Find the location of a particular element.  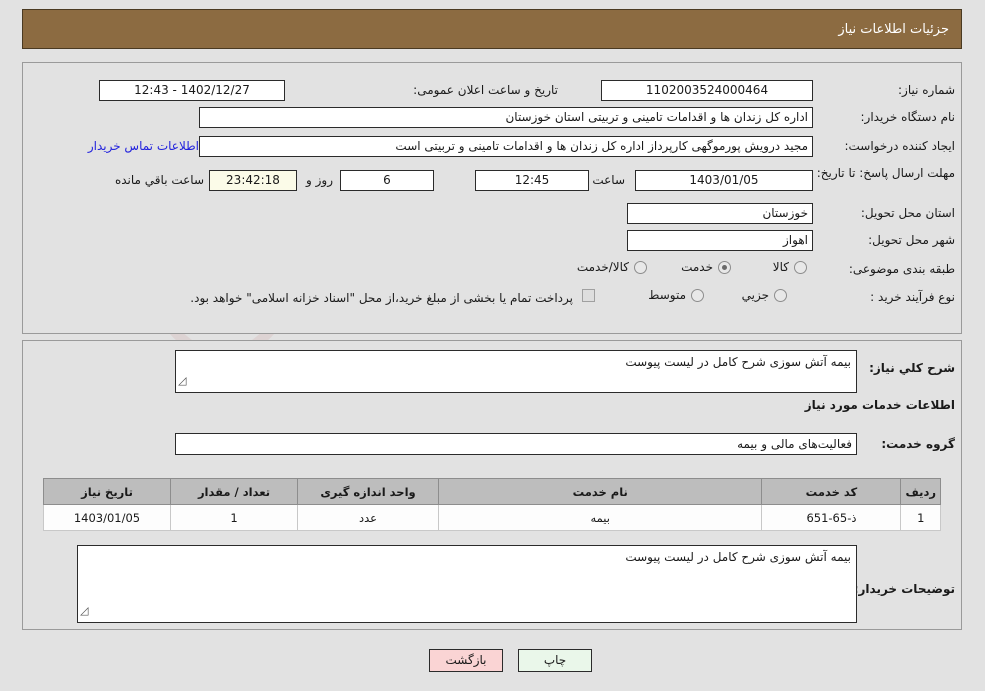

buyer-contact-link: اطلاعات تماس خریدار is located at coordinates (143, 146).